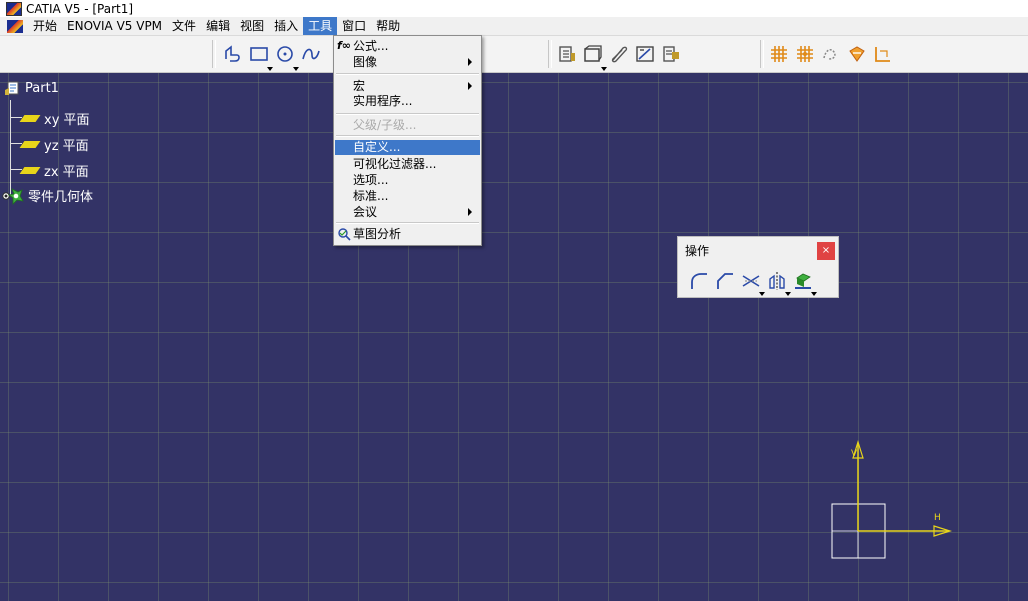  Describe the element at coordinates (67, 120) in the screenshot. I see `tree-node-label: xy 平面` at that location.